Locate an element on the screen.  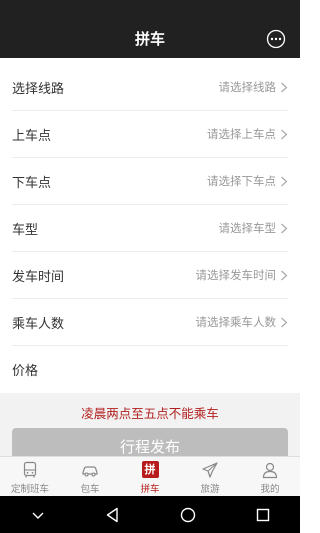
tab-travel: 旅游 is located at coordinates (210, 476).